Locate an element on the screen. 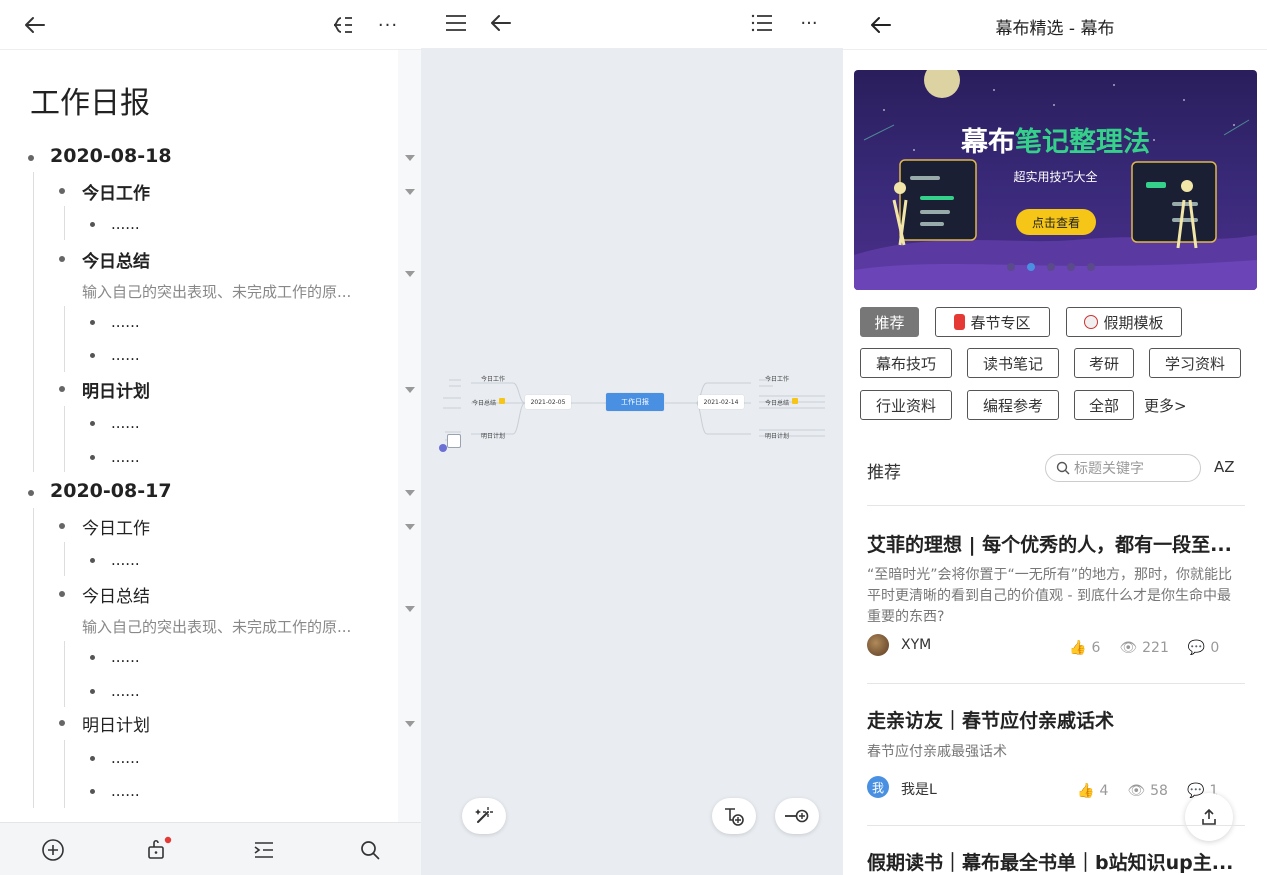  outline-date: 2020-08-17 is located at coordinates (111, 491).